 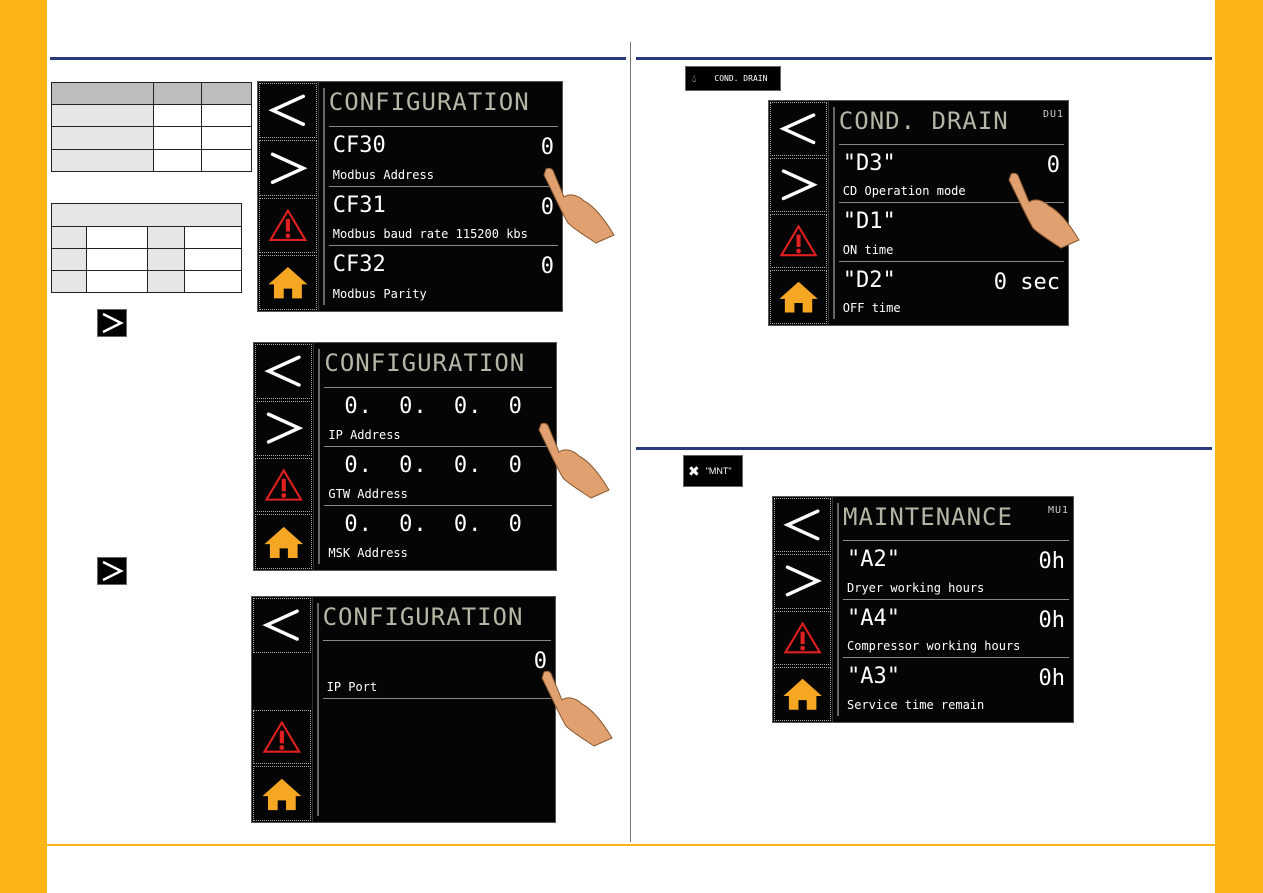 What do you see at coordinates (359, 205) in the screenshot?
I see `parameter-code: CF31` at bounding box center [359, 205].